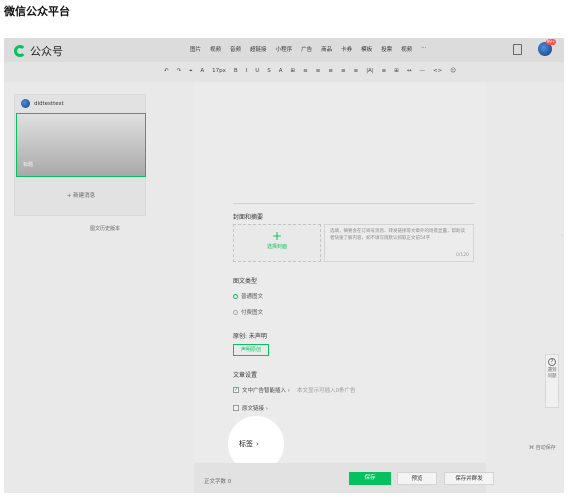 The width and height of the screenshot is (568, 497). What do you see at coordinates (354, 203) in the screenshot?
I see `editor-divider` at bounding box center [354, 203].